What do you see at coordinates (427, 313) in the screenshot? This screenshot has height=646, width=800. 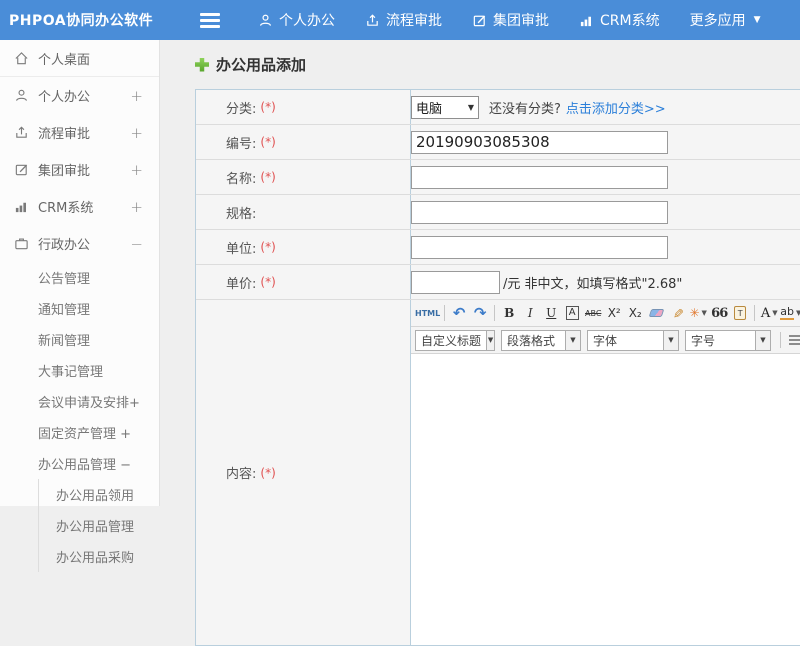 I see `html-source-button: HTML` at bounding box center [427, 313].